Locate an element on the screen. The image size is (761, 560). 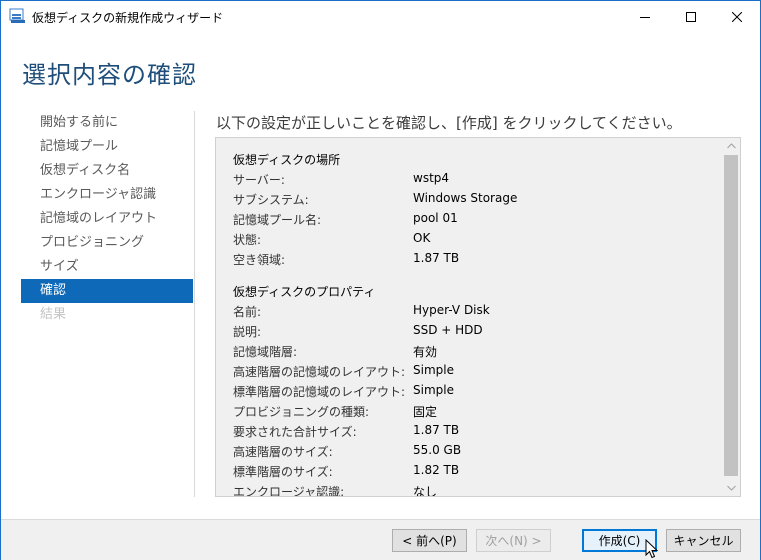
chevron-down-icon is located at coordinates (731, 488).